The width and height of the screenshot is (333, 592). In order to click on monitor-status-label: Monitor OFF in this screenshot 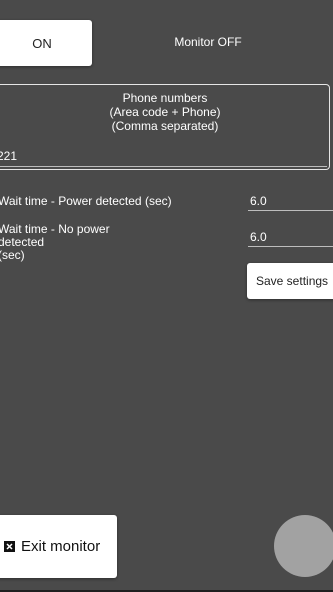, I will do `click(208, 42)`.